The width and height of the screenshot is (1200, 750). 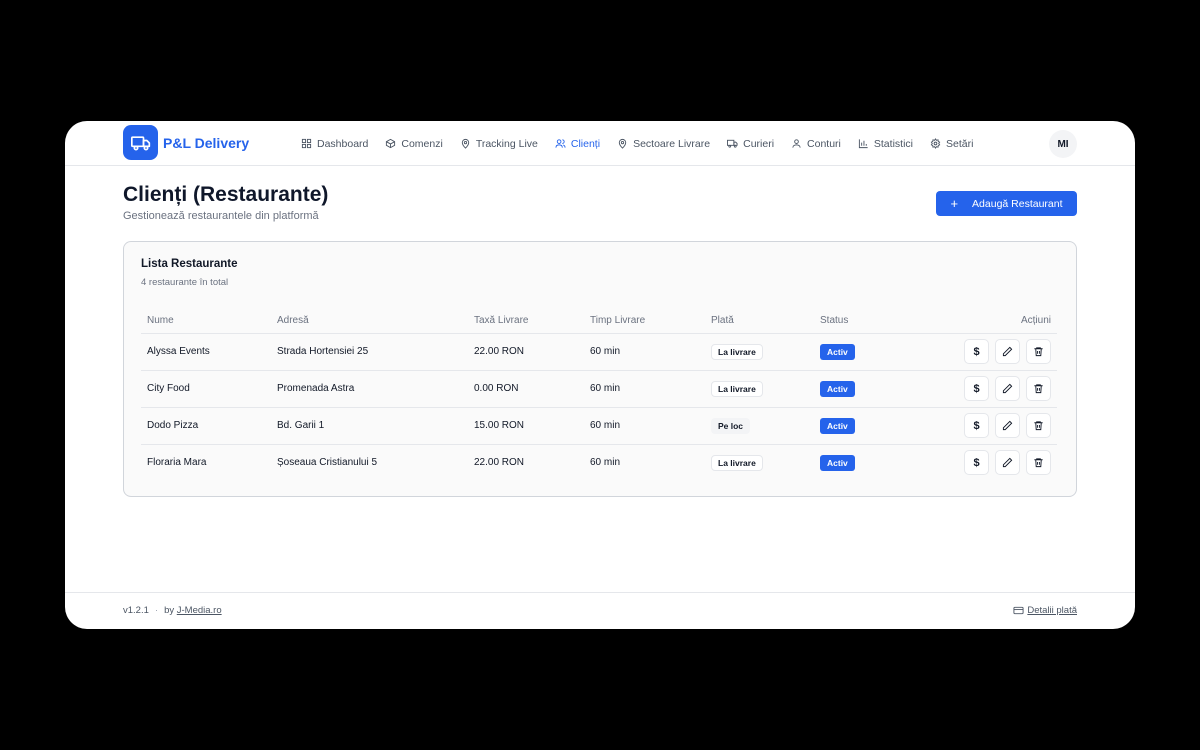 What do you see at coordinates (672, 143) in the screenshot?
I see `nav-label: Sectoare Livrare` at bounding box center [672, 143].